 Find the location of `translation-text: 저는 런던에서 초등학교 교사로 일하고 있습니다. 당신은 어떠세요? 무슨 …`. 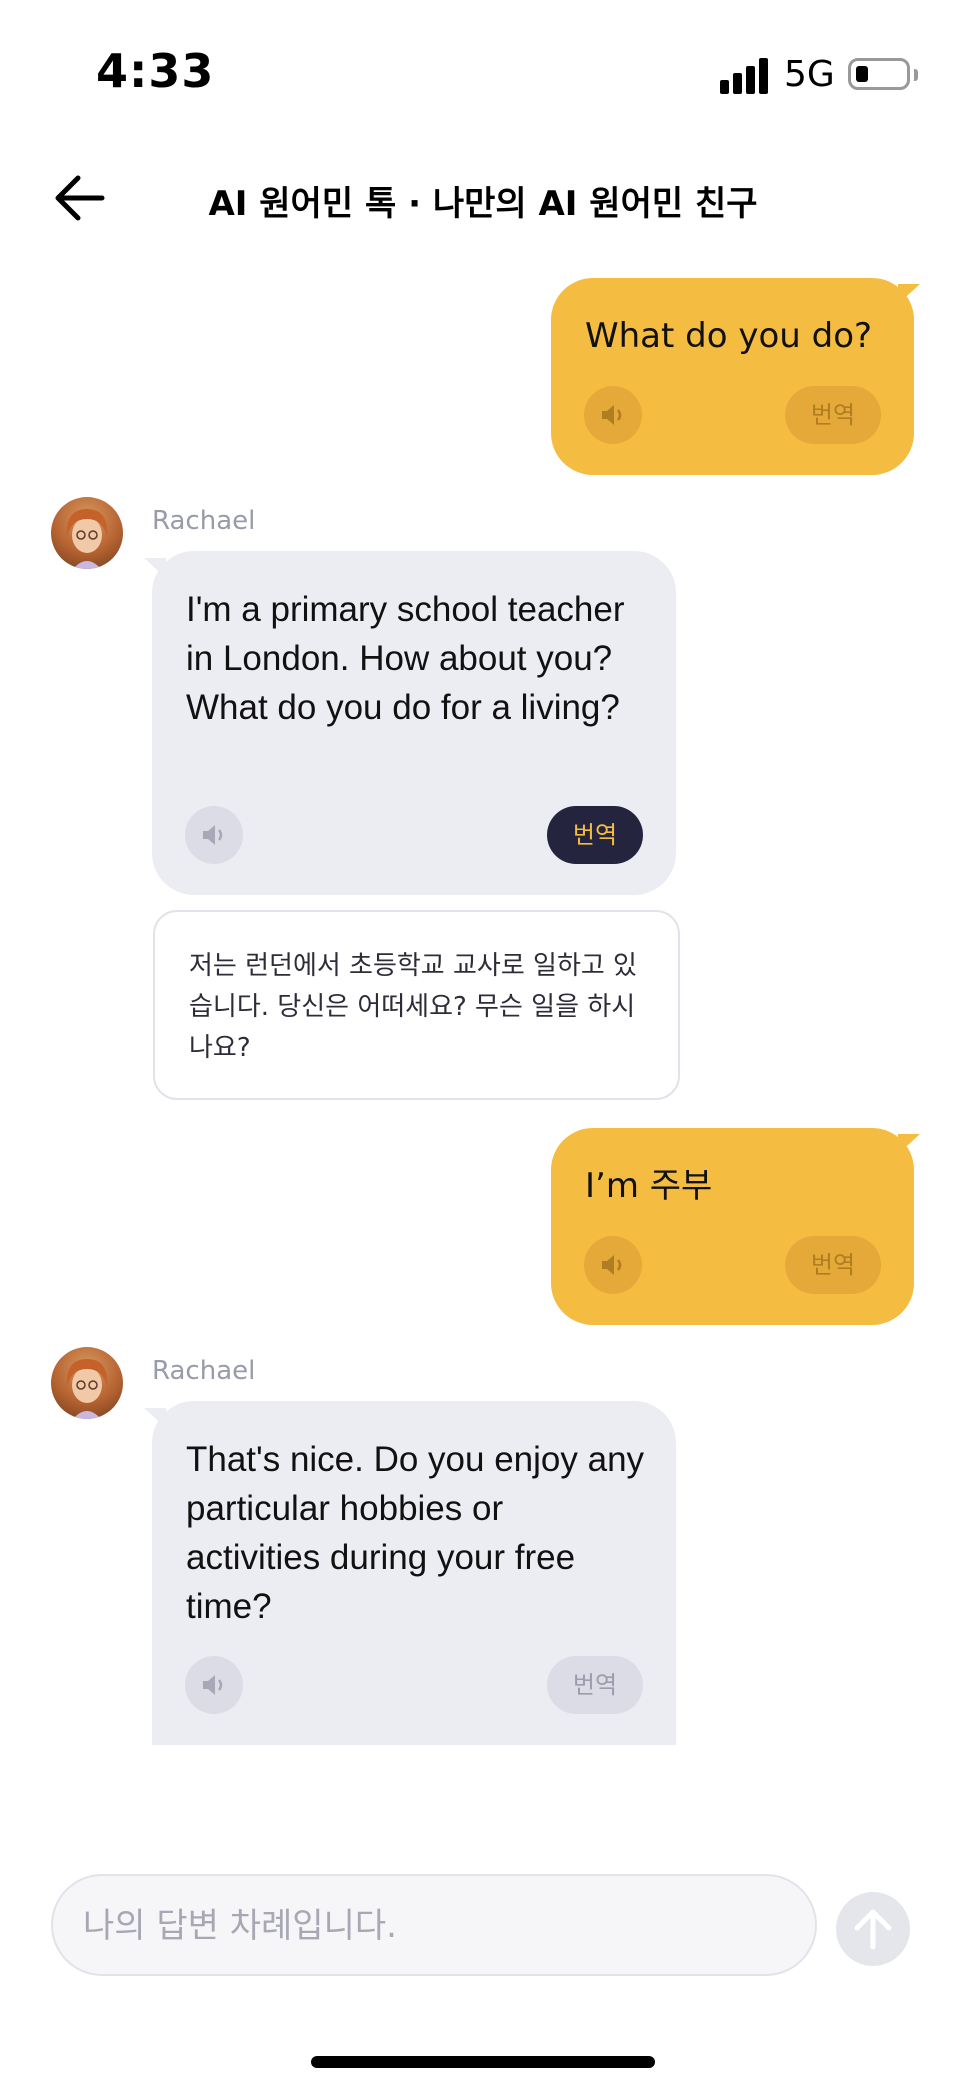

translation-text: 저는 런던에서 초등학교 교사로 일하고 있습니다. 당신은 어떠세요? 무슨 … is located at coordinates (413, 1007).